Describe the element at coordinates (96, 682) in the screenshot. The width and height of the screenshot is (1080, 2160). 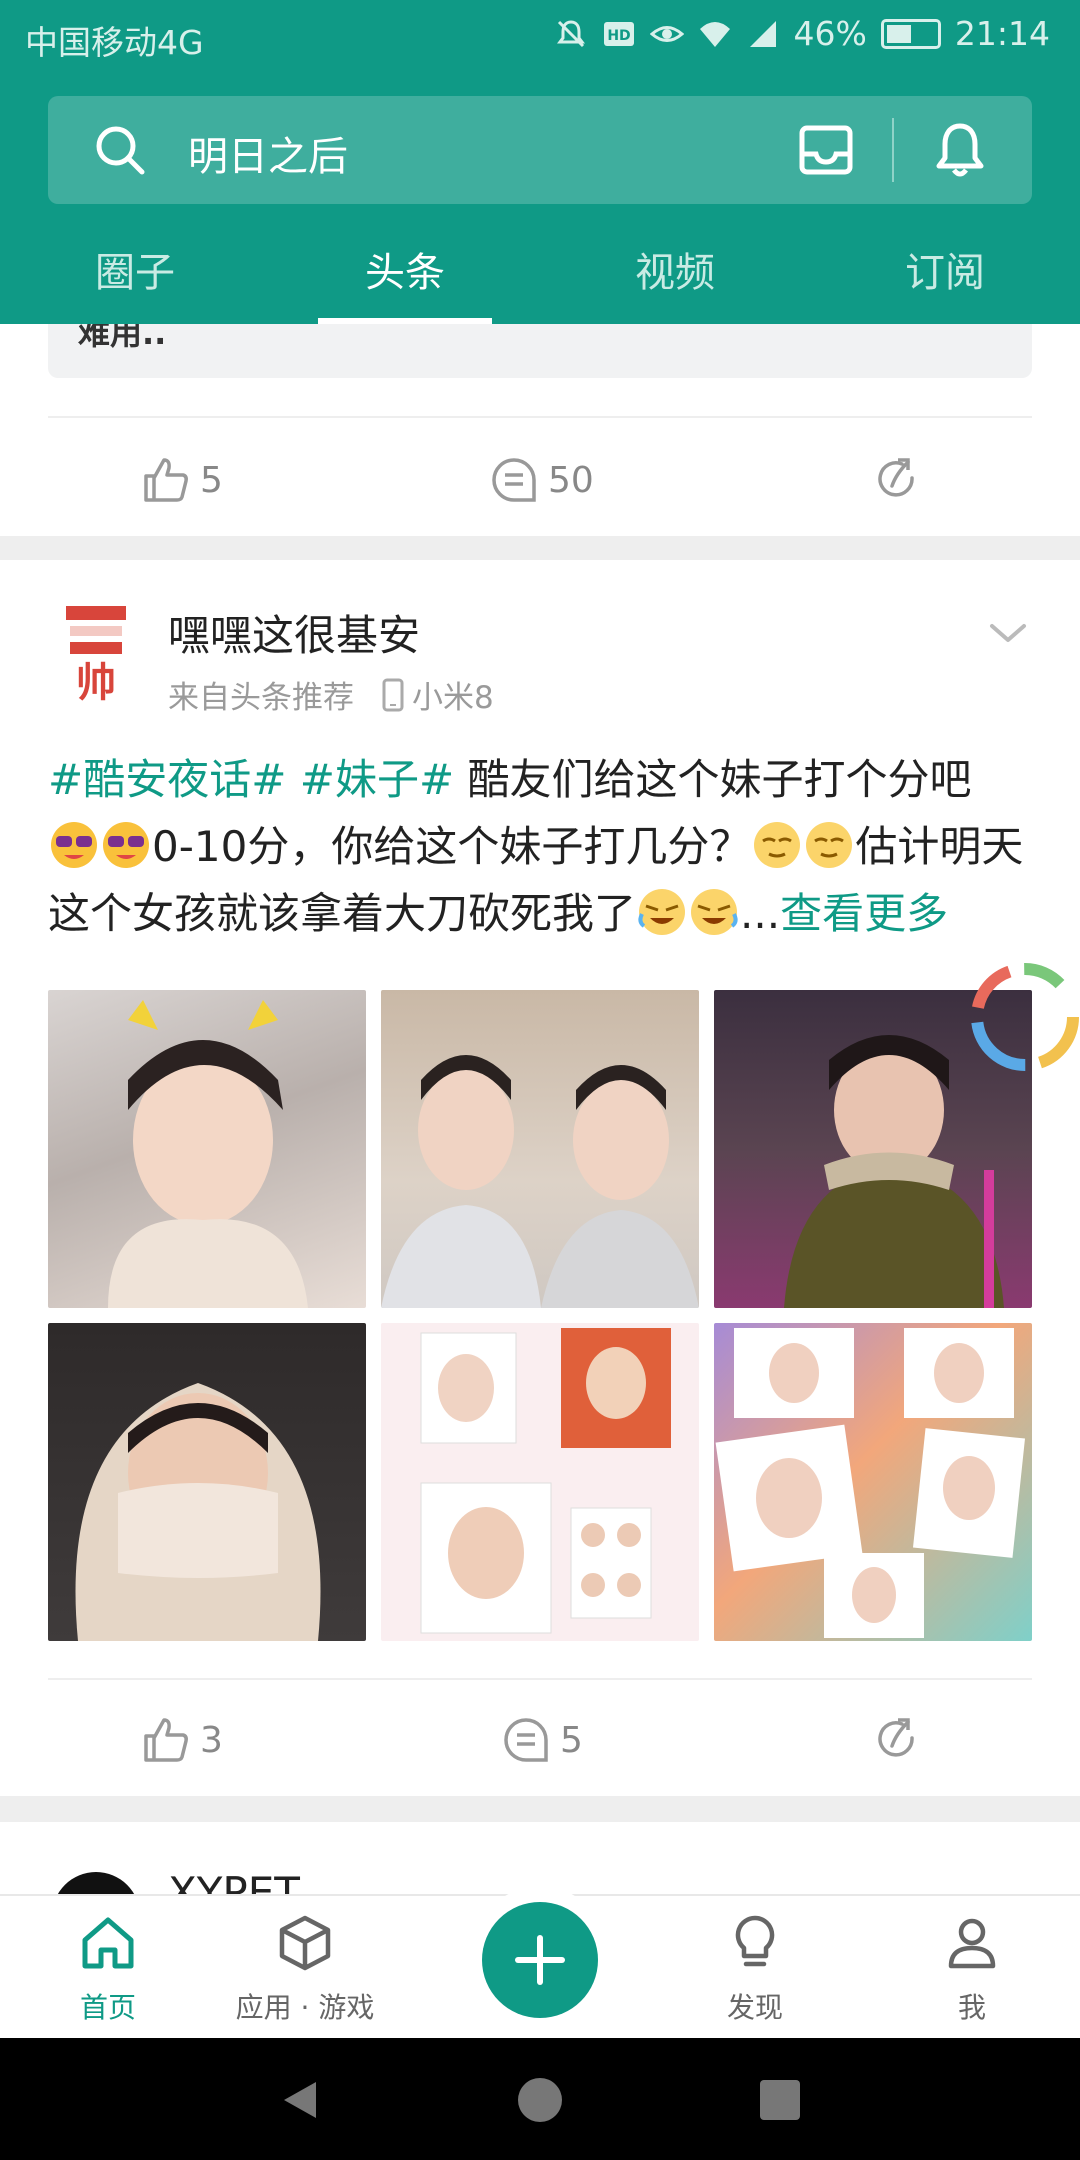
I see `avatar-glyph: 帅` at that location.